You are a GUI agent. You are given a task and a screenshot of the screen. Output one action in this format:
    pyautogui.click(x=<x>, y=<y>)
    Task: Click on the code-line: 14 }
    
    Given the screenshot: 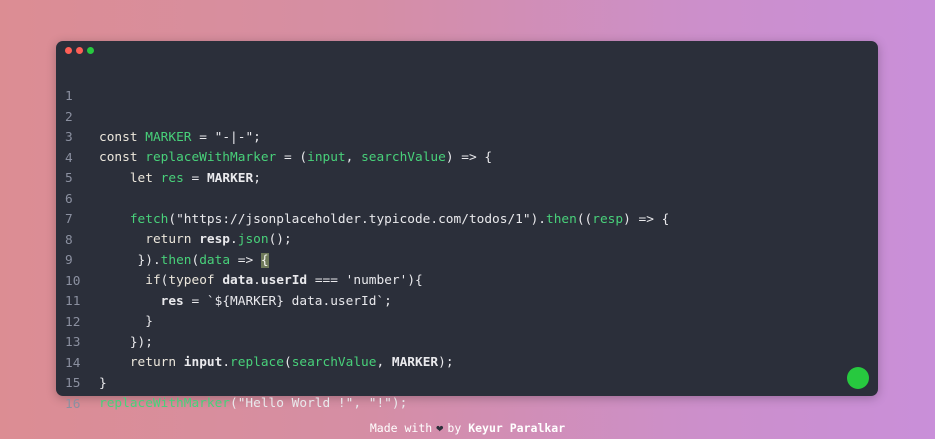 What is the action you would take?
    pyautogui.click(x=467, y=362)
    